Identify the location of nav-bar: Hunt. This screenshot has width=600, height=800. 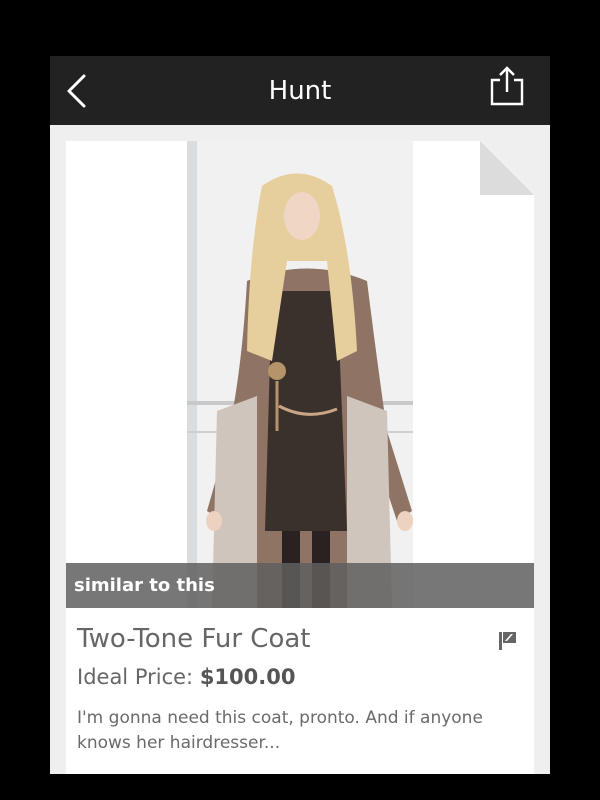
(300, 90).